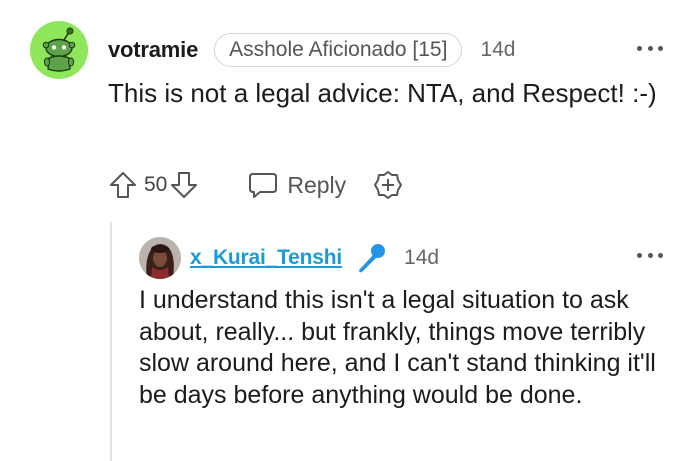 The image size is (700, 461). I want to click on award-button, so click(388, 185).